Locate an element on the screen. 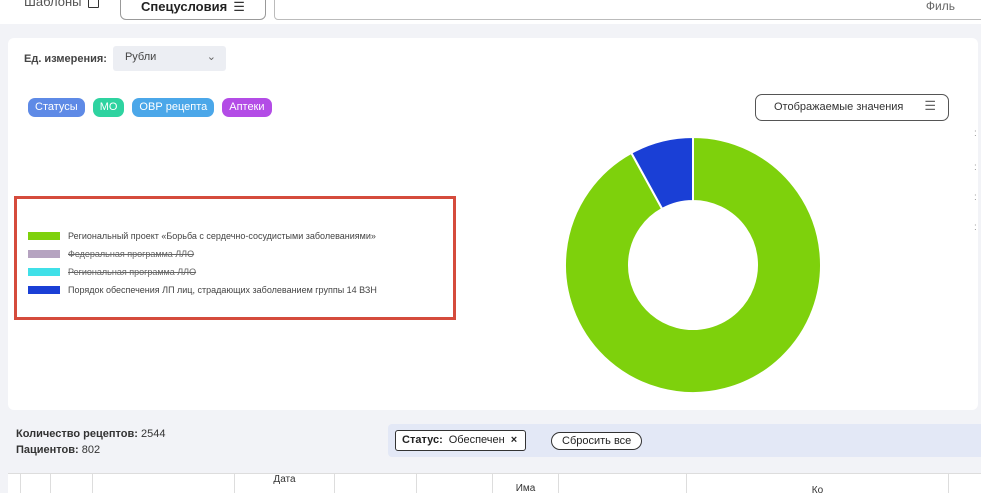 This screenshot has height=493, width=981. filter-label: Филь is located at coordinates (940, 6).